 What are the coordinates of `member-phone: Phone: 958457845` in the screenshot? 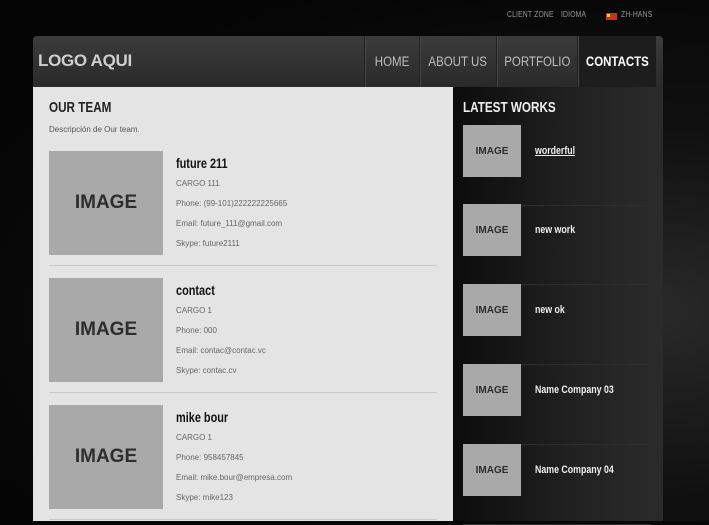 It's located at (210, 457).